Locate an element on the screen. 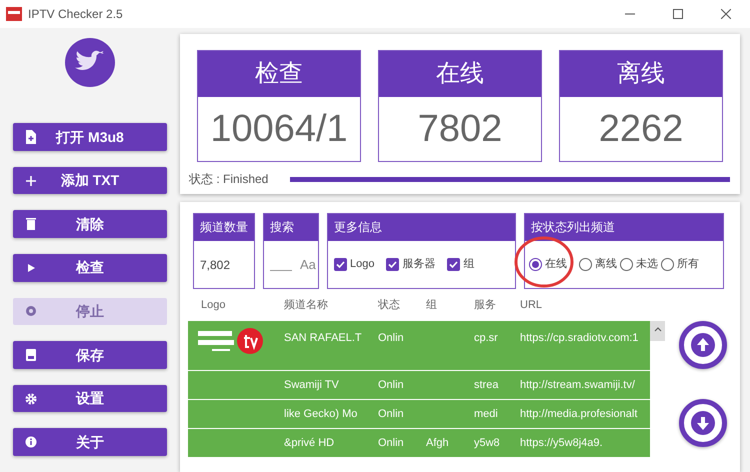 The height and width of the screenshot is (472, 750). stat-title: 离线 is located at coordinates (641, 74).